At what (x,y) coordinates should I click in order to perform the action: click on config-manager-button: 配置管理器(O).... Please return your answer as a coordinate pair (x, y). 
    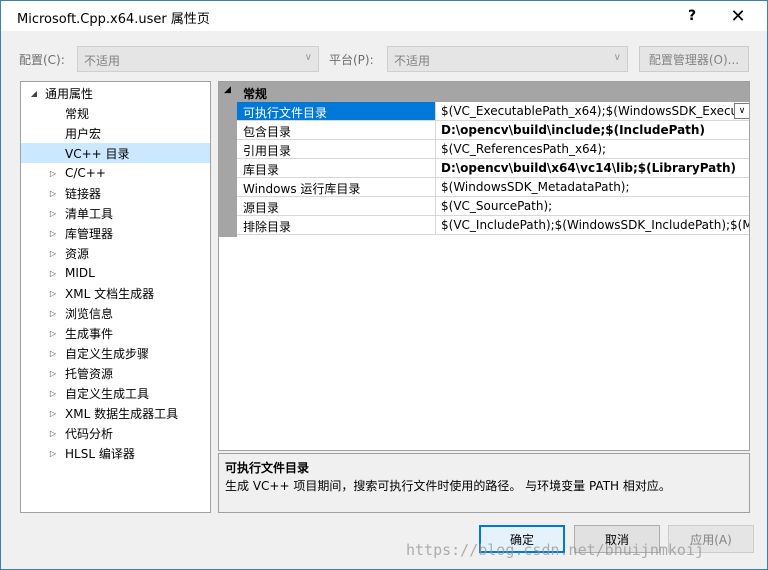
    Looking at the image, I should click on (694, 59).